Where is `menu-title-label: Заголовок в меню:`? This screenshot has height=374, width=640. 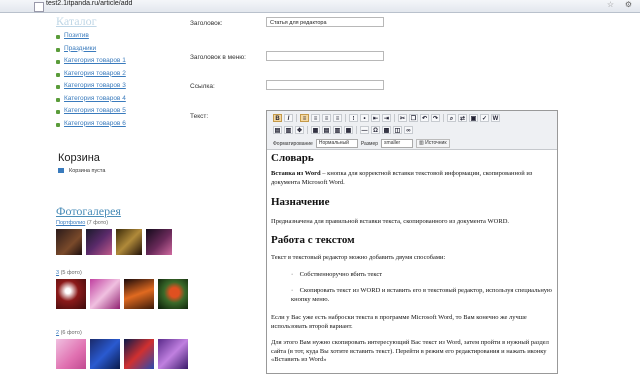 menu-title-label: Заголовок в меню: is located at coordinates (218, 57).